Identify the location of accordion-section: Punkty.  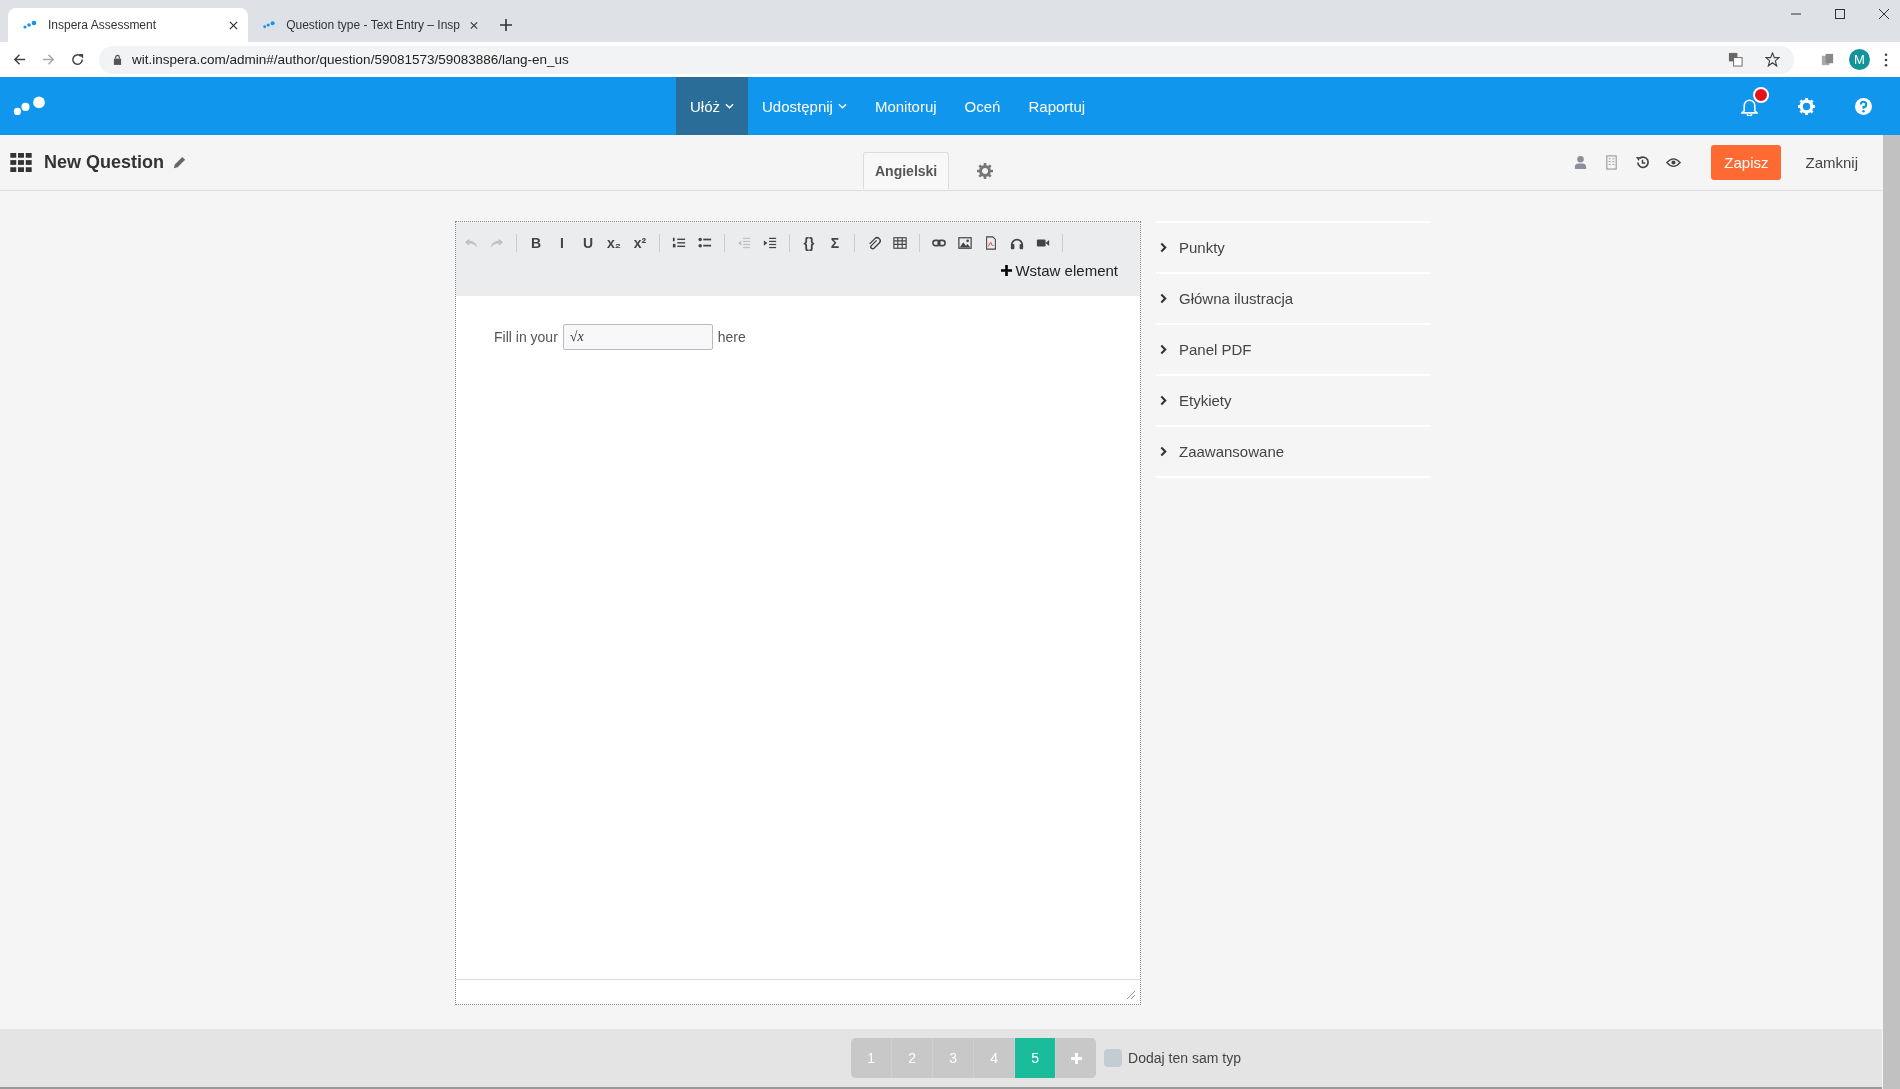
(1293, 248).